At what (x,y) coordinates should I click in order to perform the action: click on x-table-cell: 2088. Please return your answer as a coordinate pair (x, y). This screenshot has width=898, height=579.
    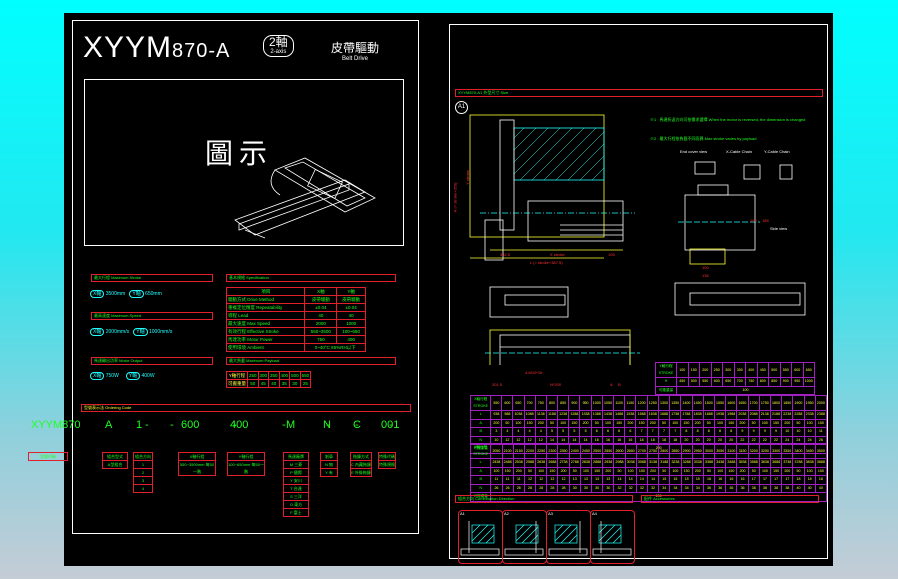
    Looking at the image, I should click on (753, 415).